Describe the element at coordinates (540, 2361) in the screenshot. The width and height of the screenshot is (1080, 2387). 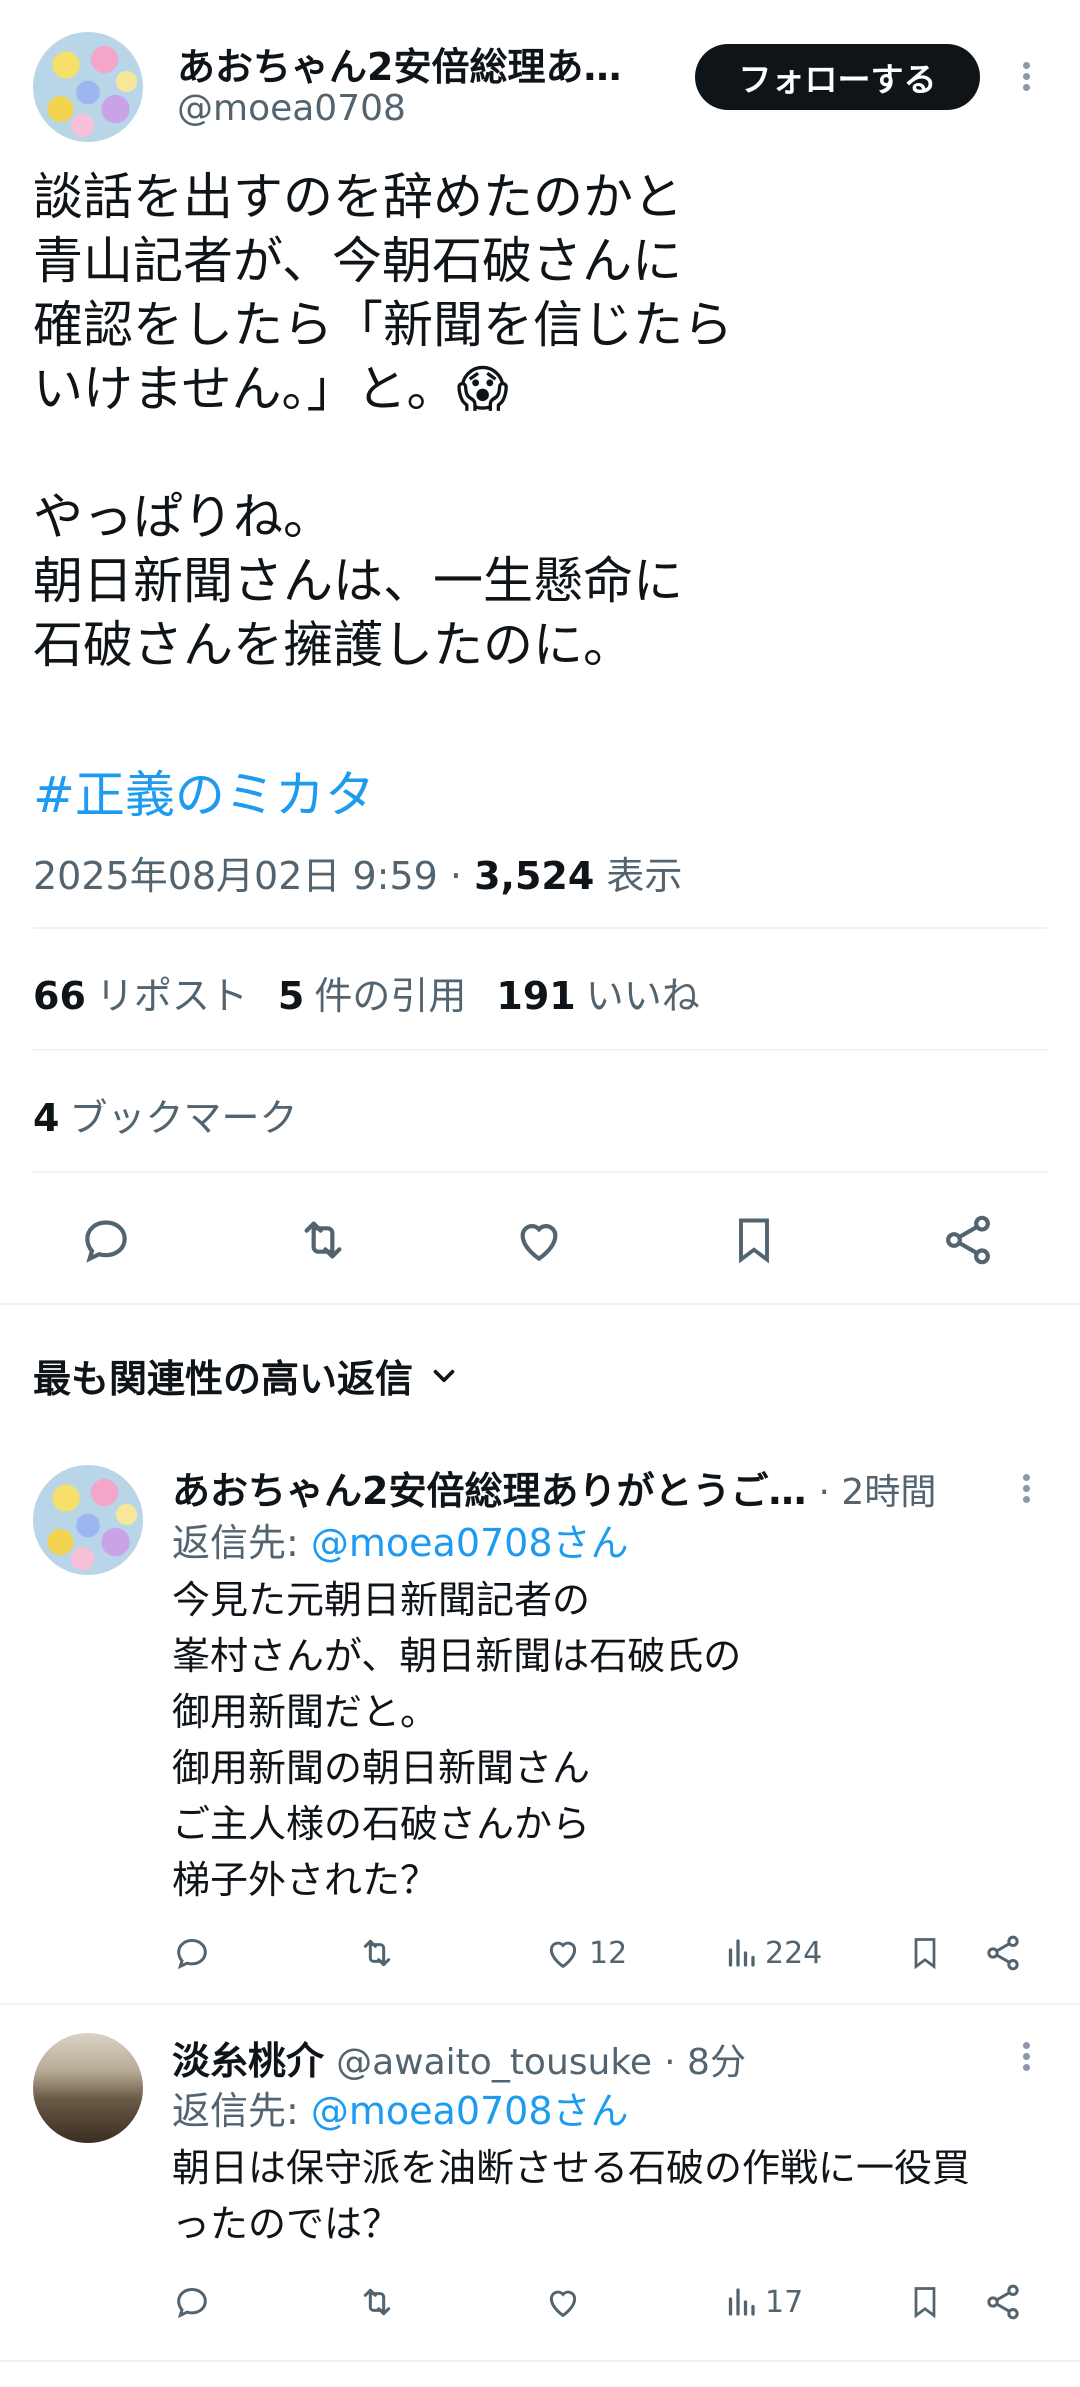
I see `reply-divider` at that location.